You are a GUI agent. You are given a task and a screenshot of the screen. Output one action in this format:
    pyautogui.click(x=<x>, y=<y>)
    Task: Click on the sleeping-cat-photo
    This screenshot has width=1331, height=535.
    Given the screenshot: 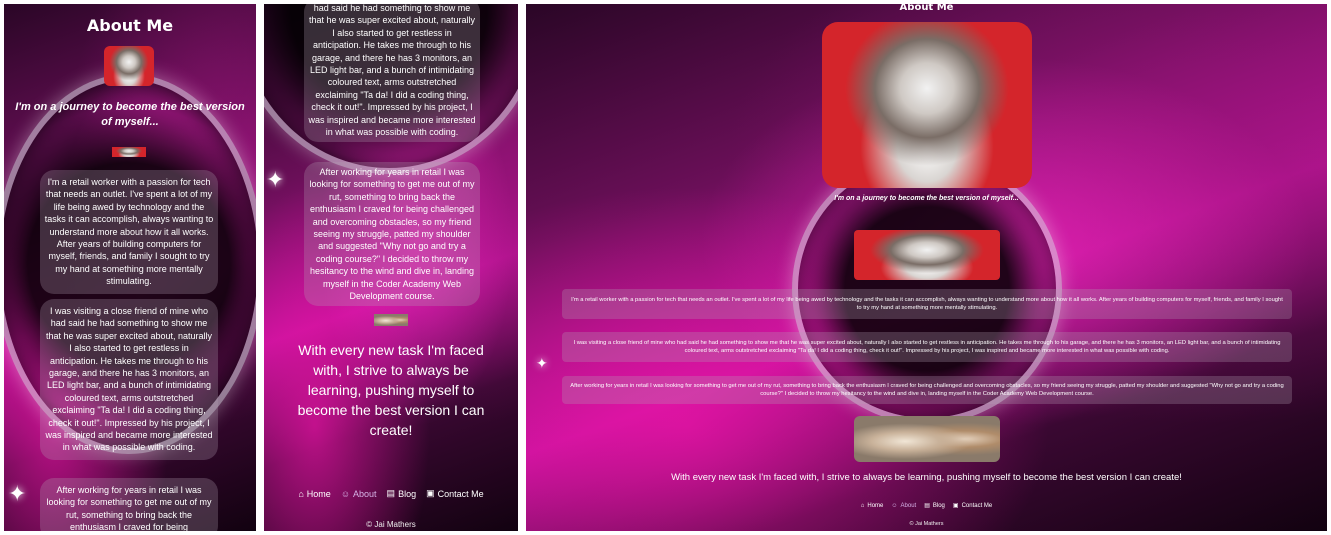 What is the action you would take?
    pyautogui.click(x=927, y=439)
    